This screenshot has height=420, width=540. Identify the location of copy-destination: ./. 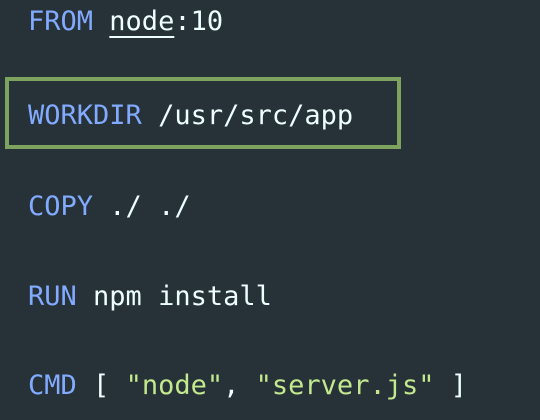
(174, 206).